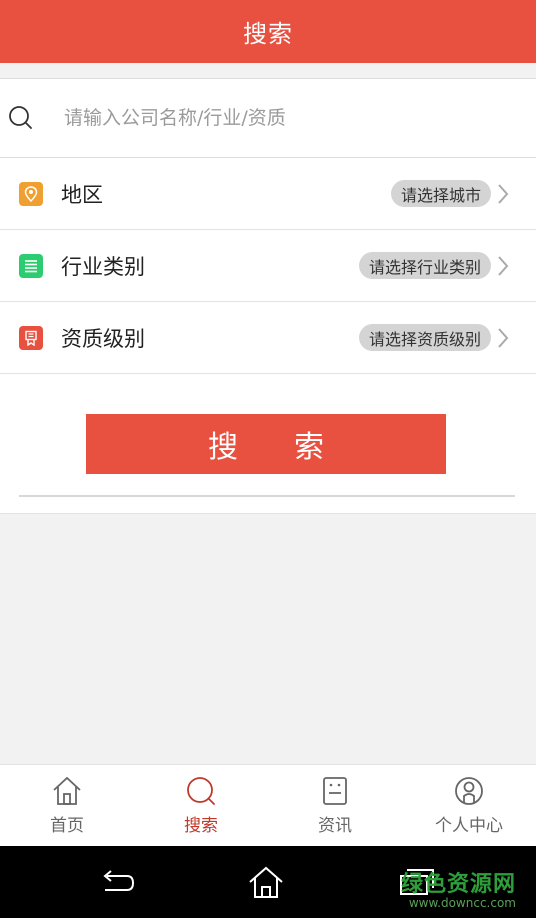 Image resolution: width=536 pixels, height=918 pixels. Describe the element at coordinates (67, 790) in the screenshot. I see `home-icon` at that location.